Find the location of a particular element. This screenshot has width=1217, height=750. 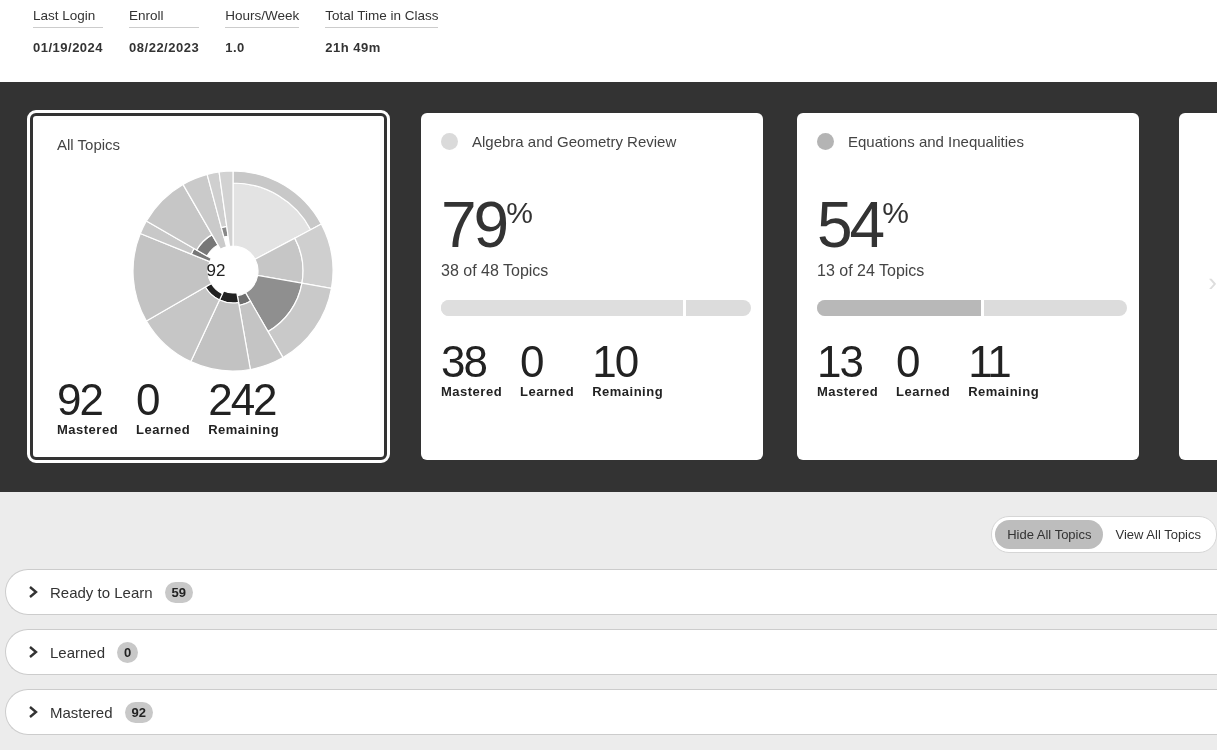

count-value: 10 is located at coordinates (615, 362).